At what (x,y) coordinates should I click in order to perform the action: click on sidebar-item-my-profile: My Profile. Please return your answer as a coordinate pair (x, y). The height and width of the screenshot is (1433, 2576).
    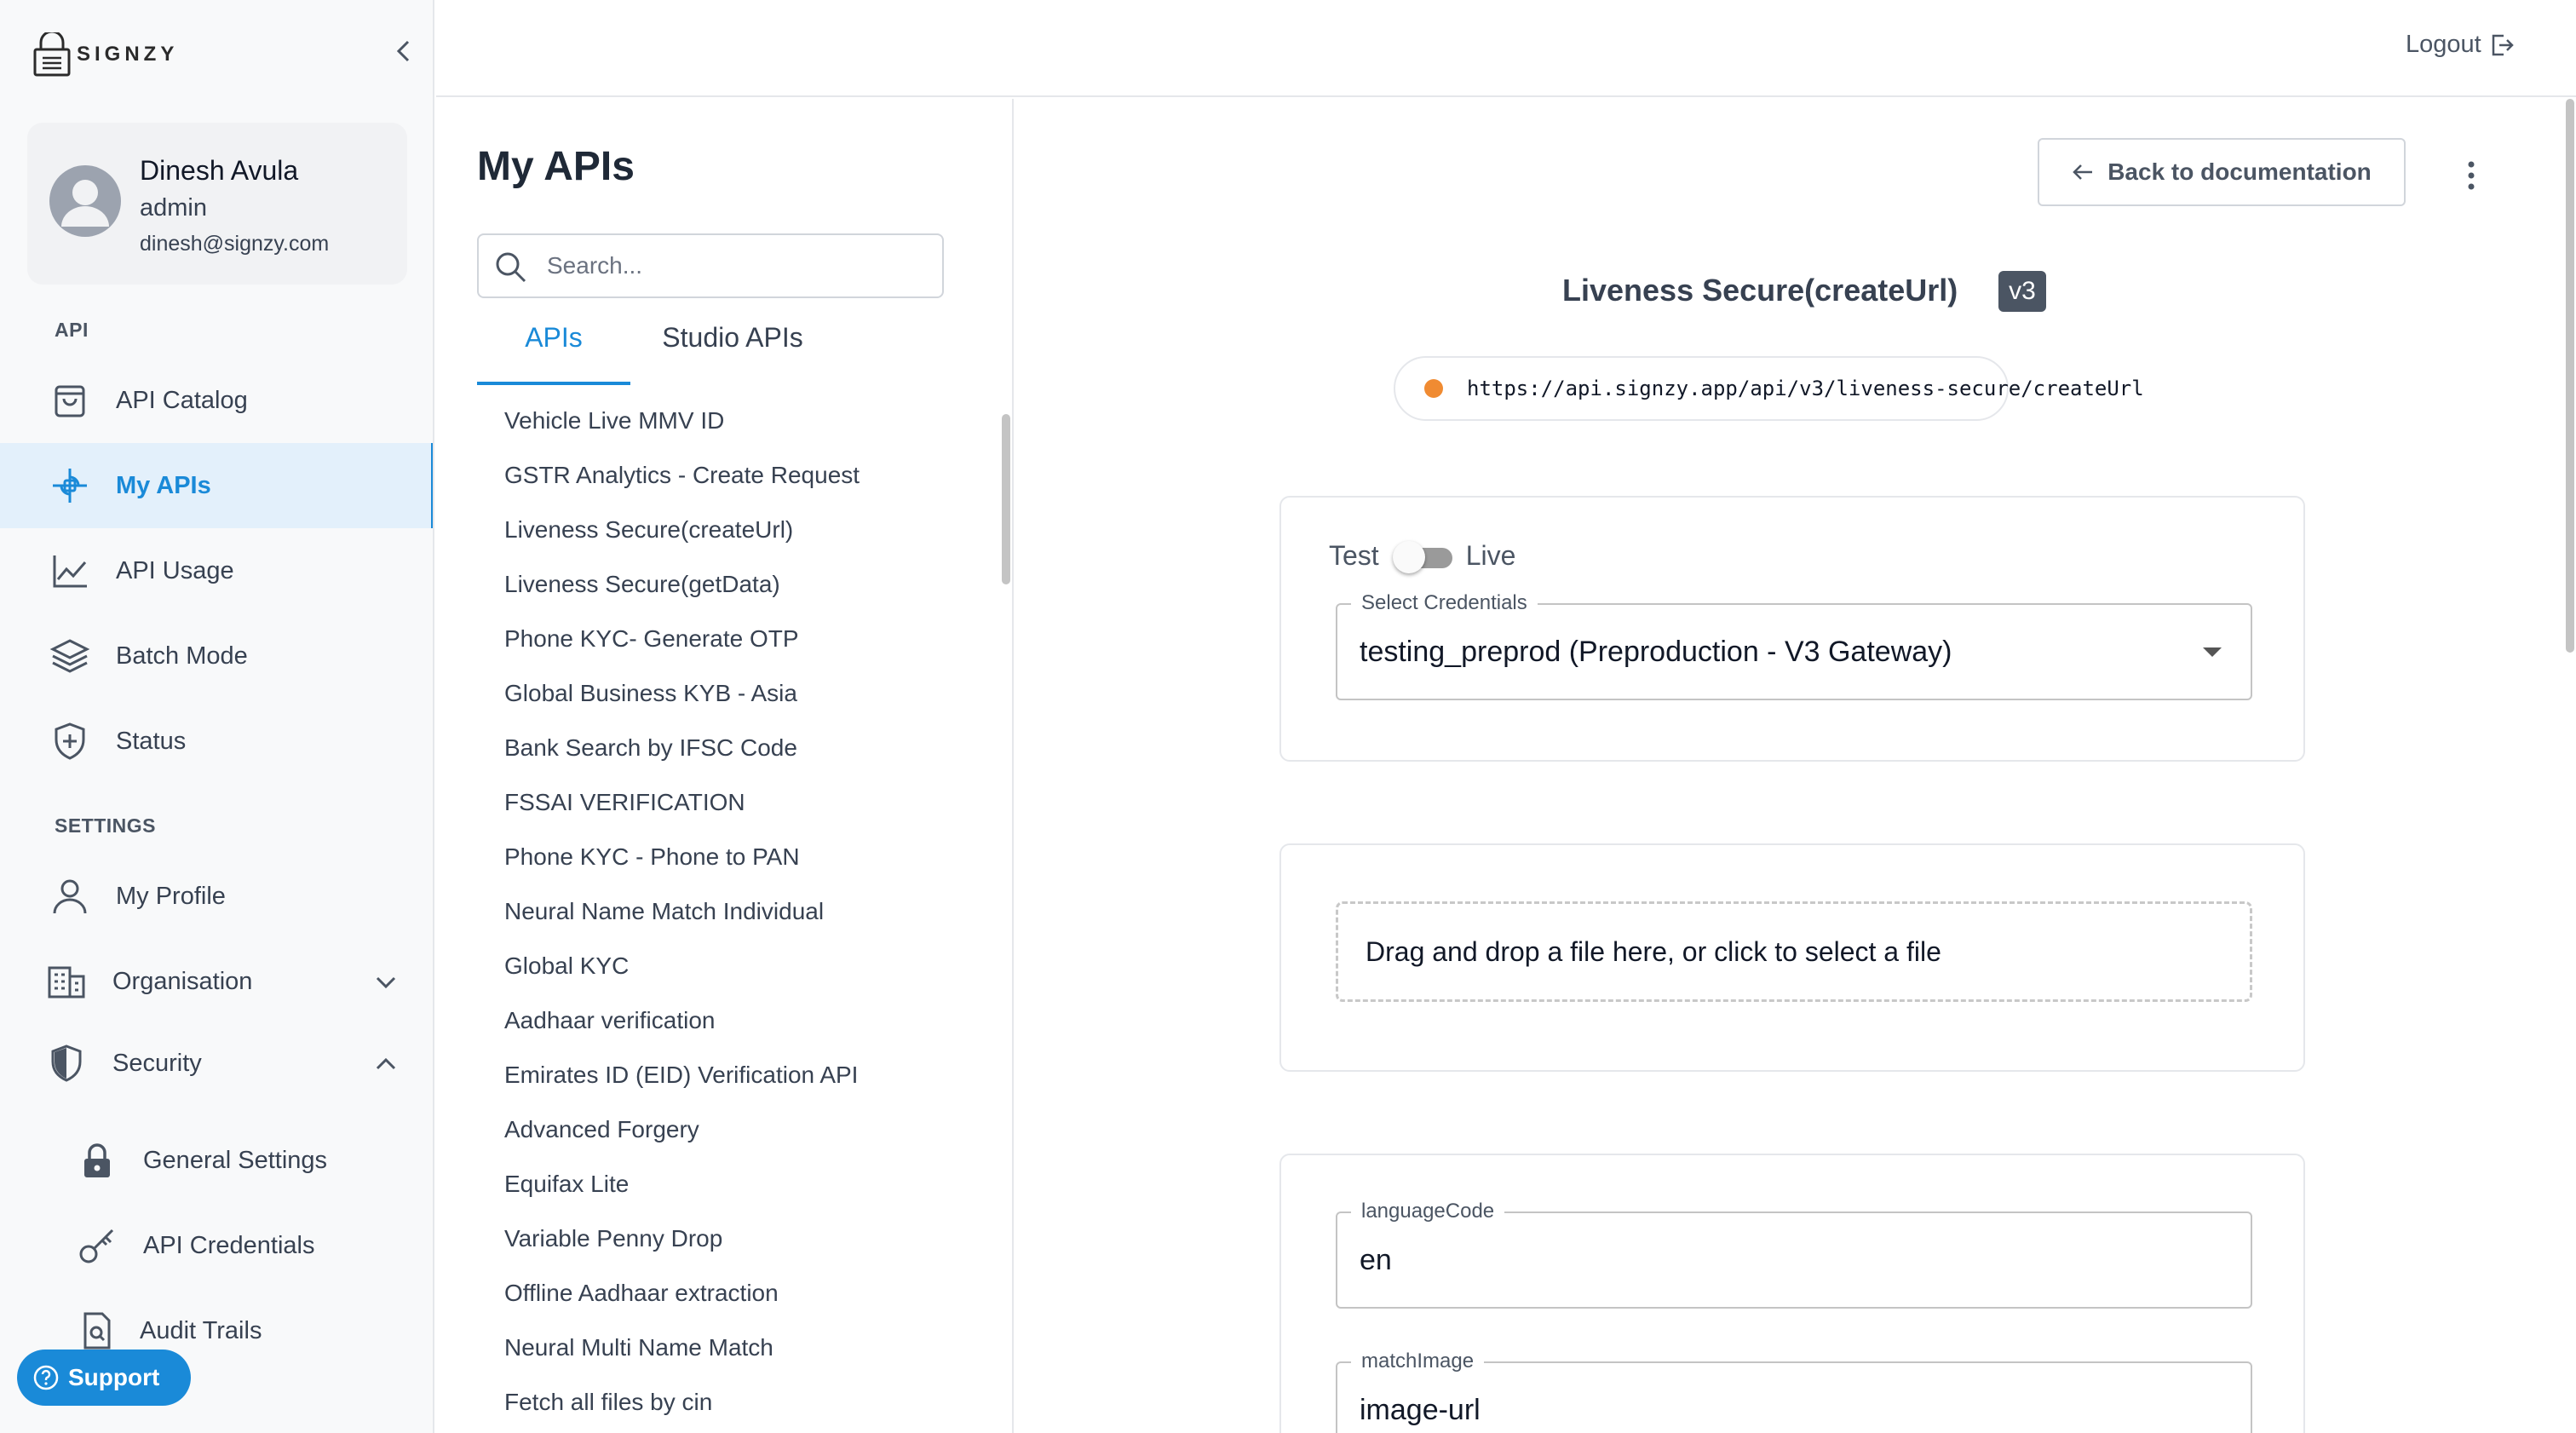
    Looking at the image, I should click on (217, 896).